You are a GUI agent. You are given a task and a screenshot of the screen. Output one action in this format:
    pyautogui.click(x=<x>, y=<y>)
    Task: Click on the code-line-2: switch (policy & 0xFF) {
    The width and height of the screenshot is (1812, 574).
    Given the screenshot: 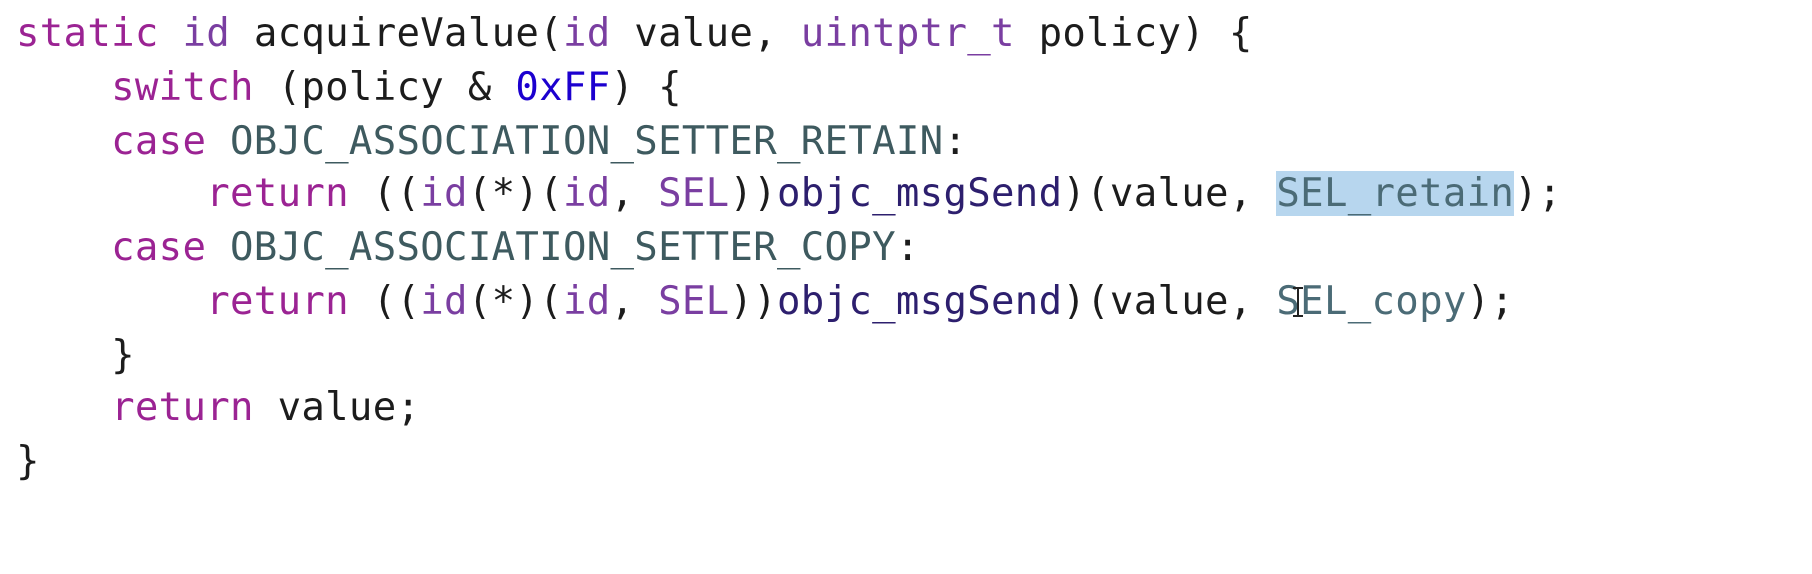 What is the action you would take?
    pyautogui.click(x=349, y=88)
    